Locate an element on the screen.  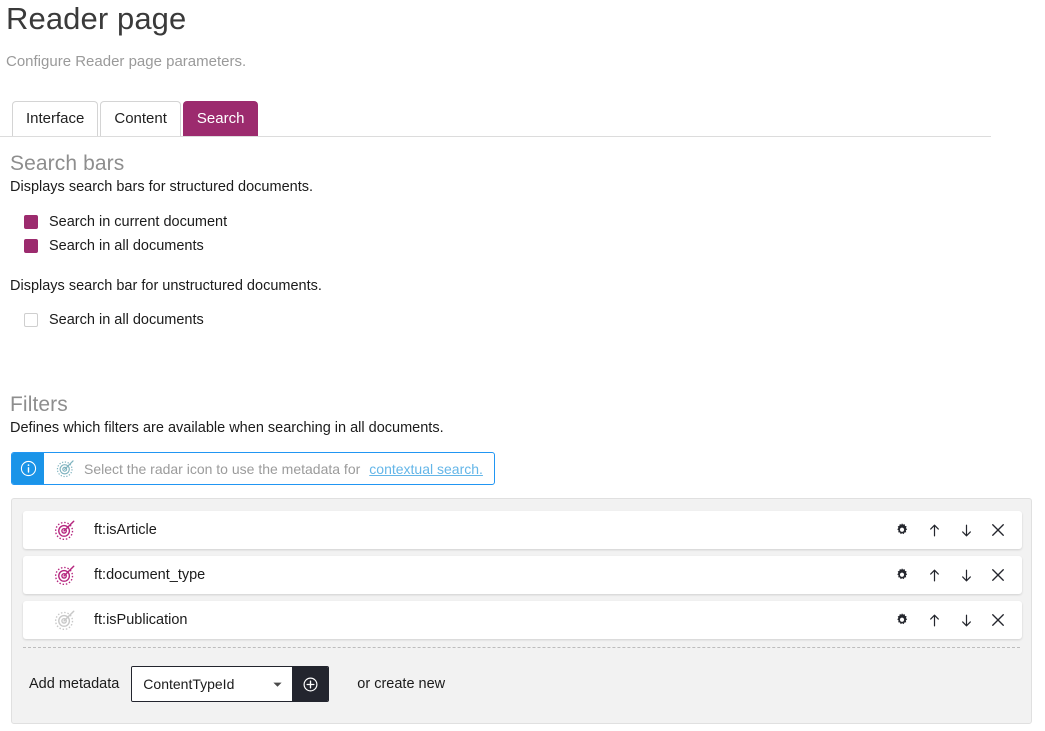
metadata-select: ContentTypeId is located at coordinates (212, 684).